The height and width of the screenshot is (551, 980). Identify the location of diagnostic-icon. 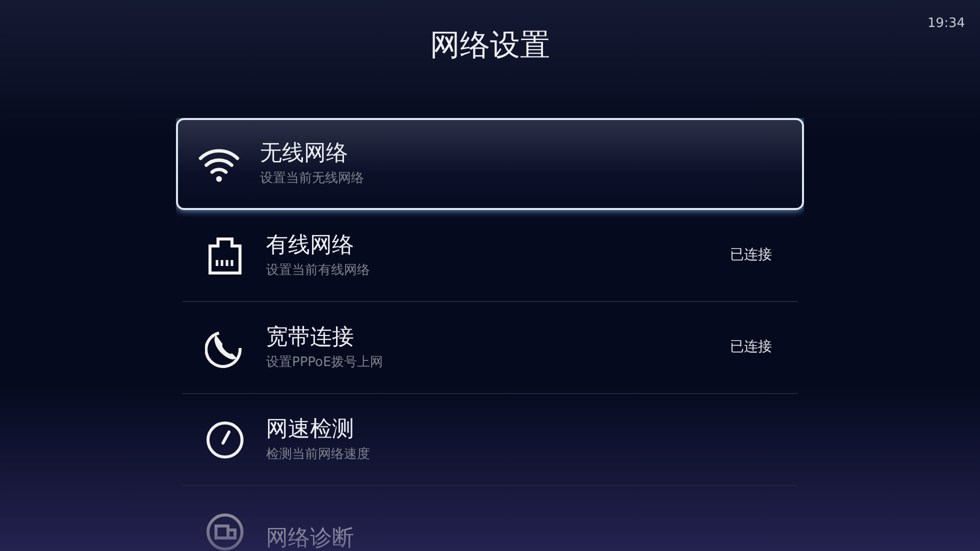
(225, 531).